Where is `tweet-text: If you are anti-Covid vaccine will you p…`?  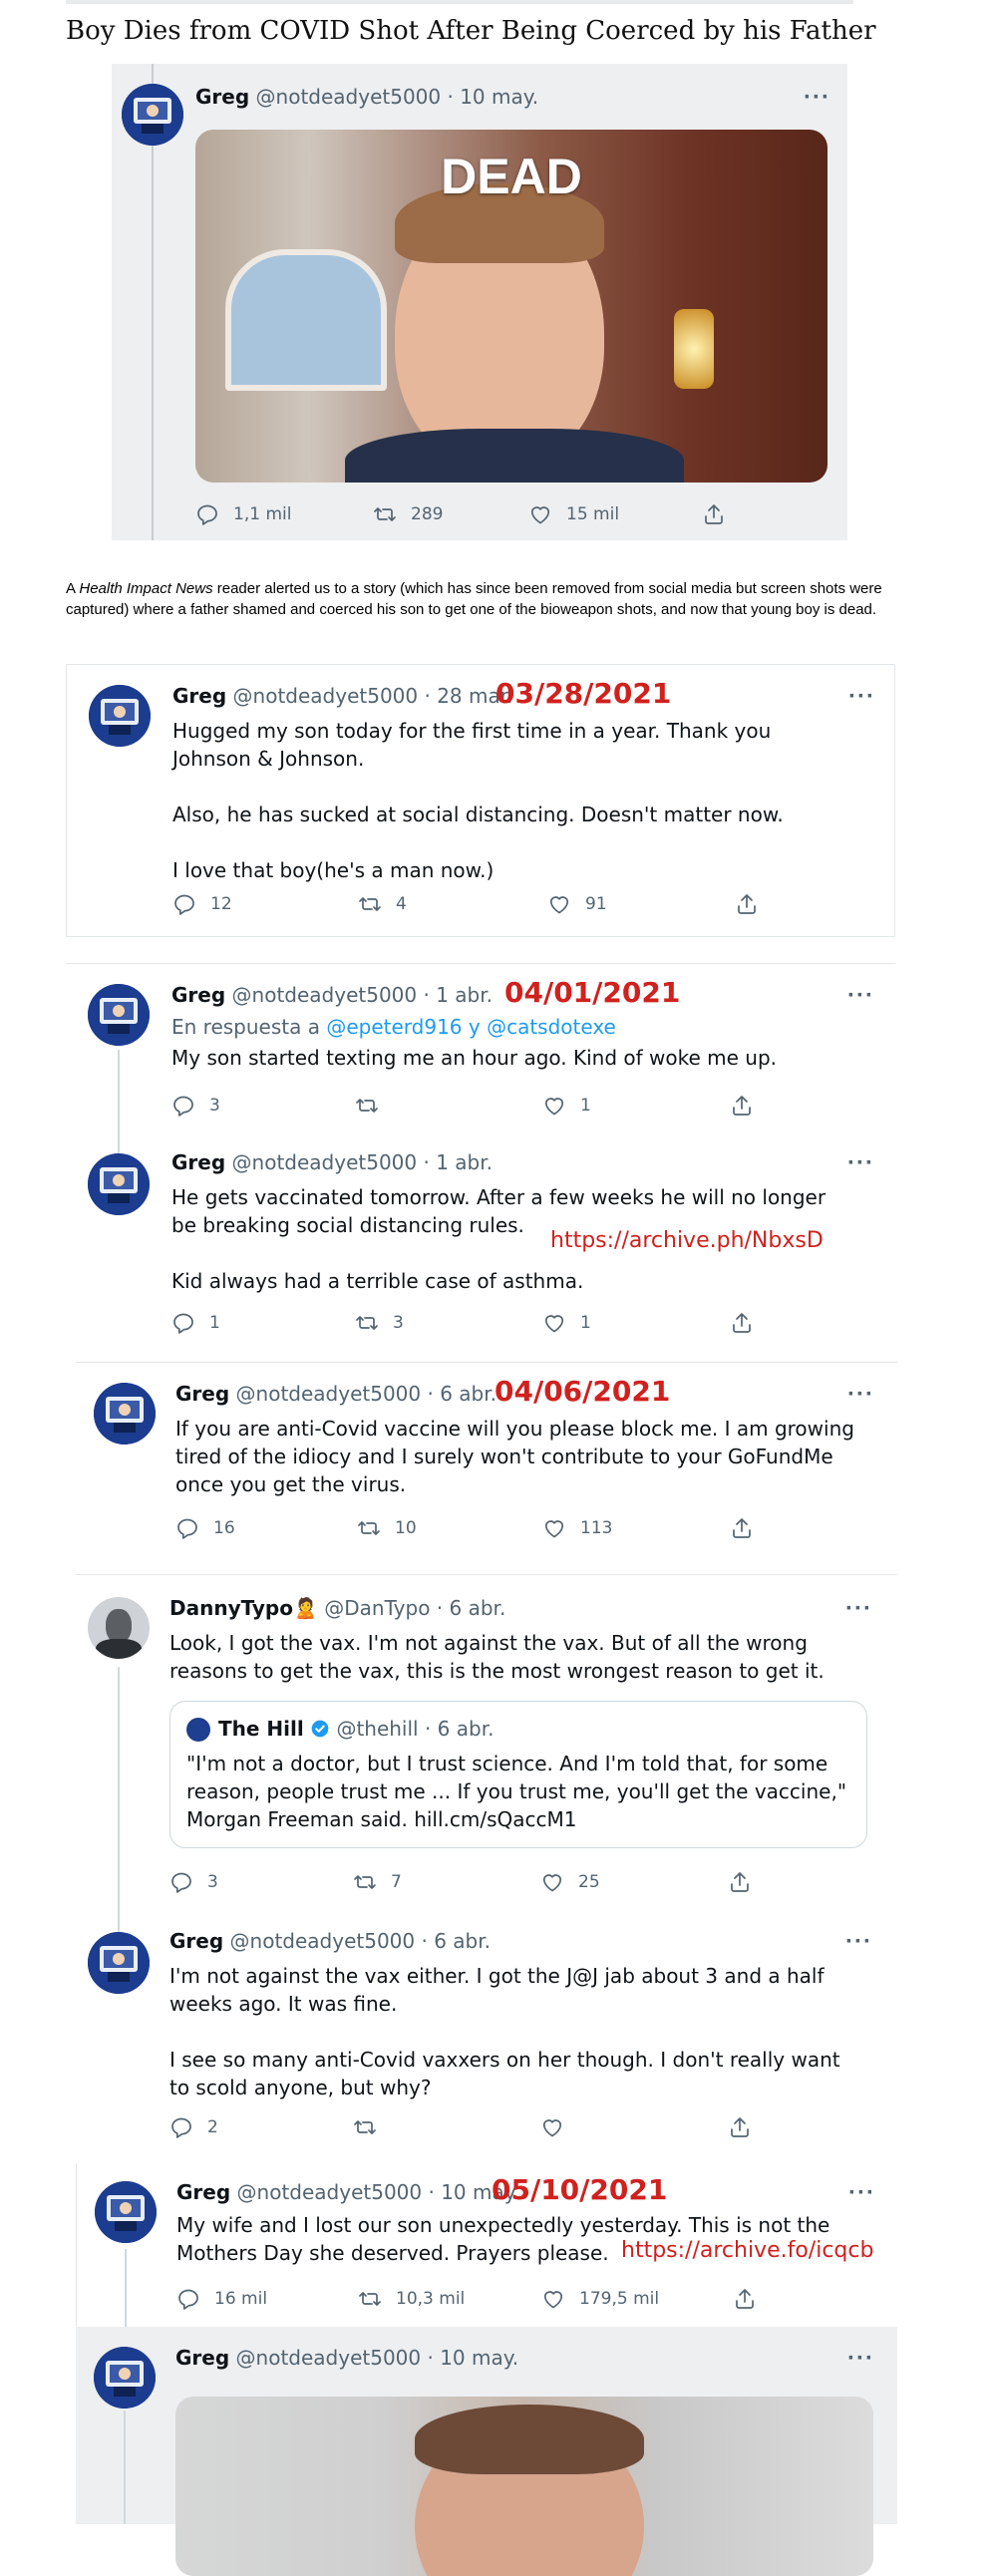
tweet-text: If you are anti-Covid vaccine will you p… is located at coordinates (514, 1456).